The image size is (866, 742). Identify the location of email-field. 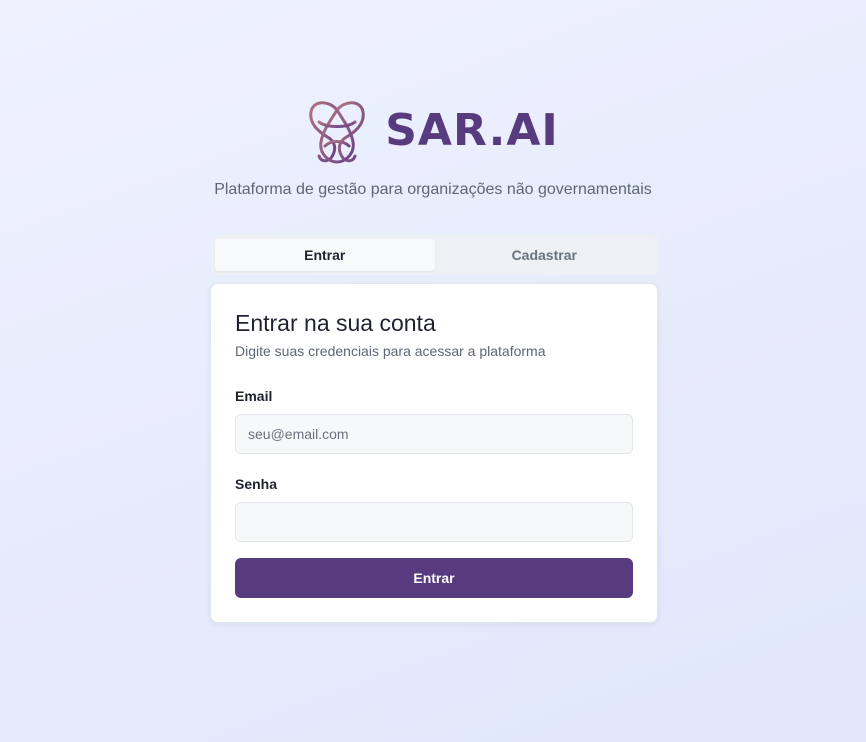
(434, 434).